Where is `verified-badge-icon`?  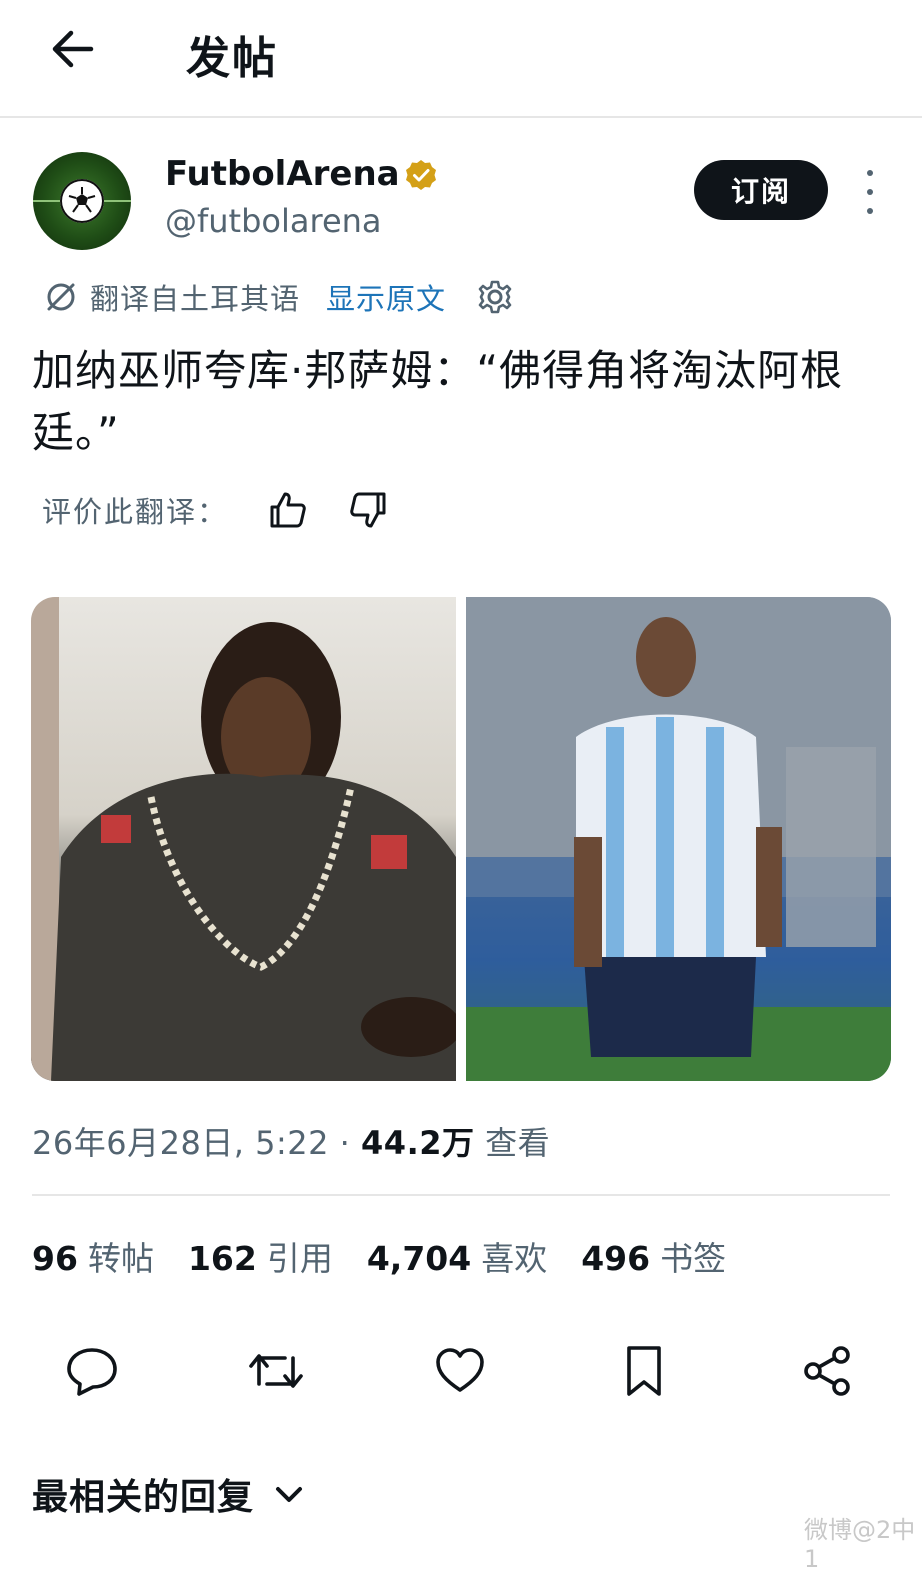
verified-badge-icon is located at coordinates (421, 175).